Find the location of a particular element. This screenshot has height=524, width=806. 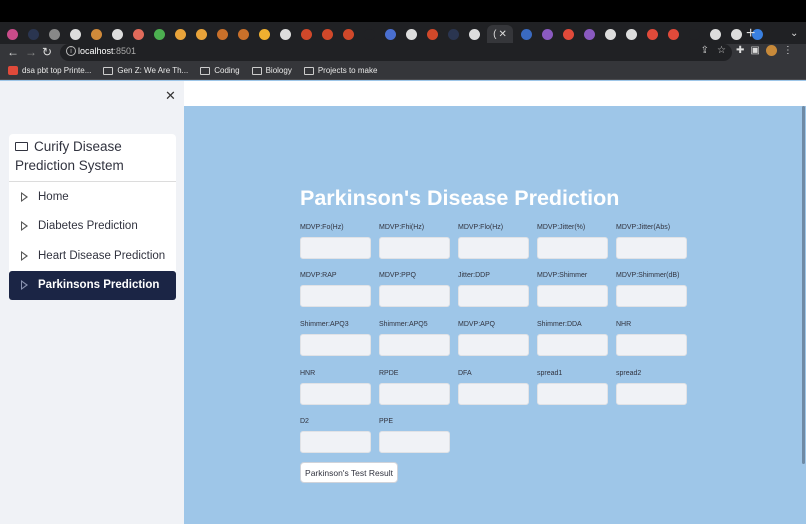

avatar is located at coordinates (771, 50).